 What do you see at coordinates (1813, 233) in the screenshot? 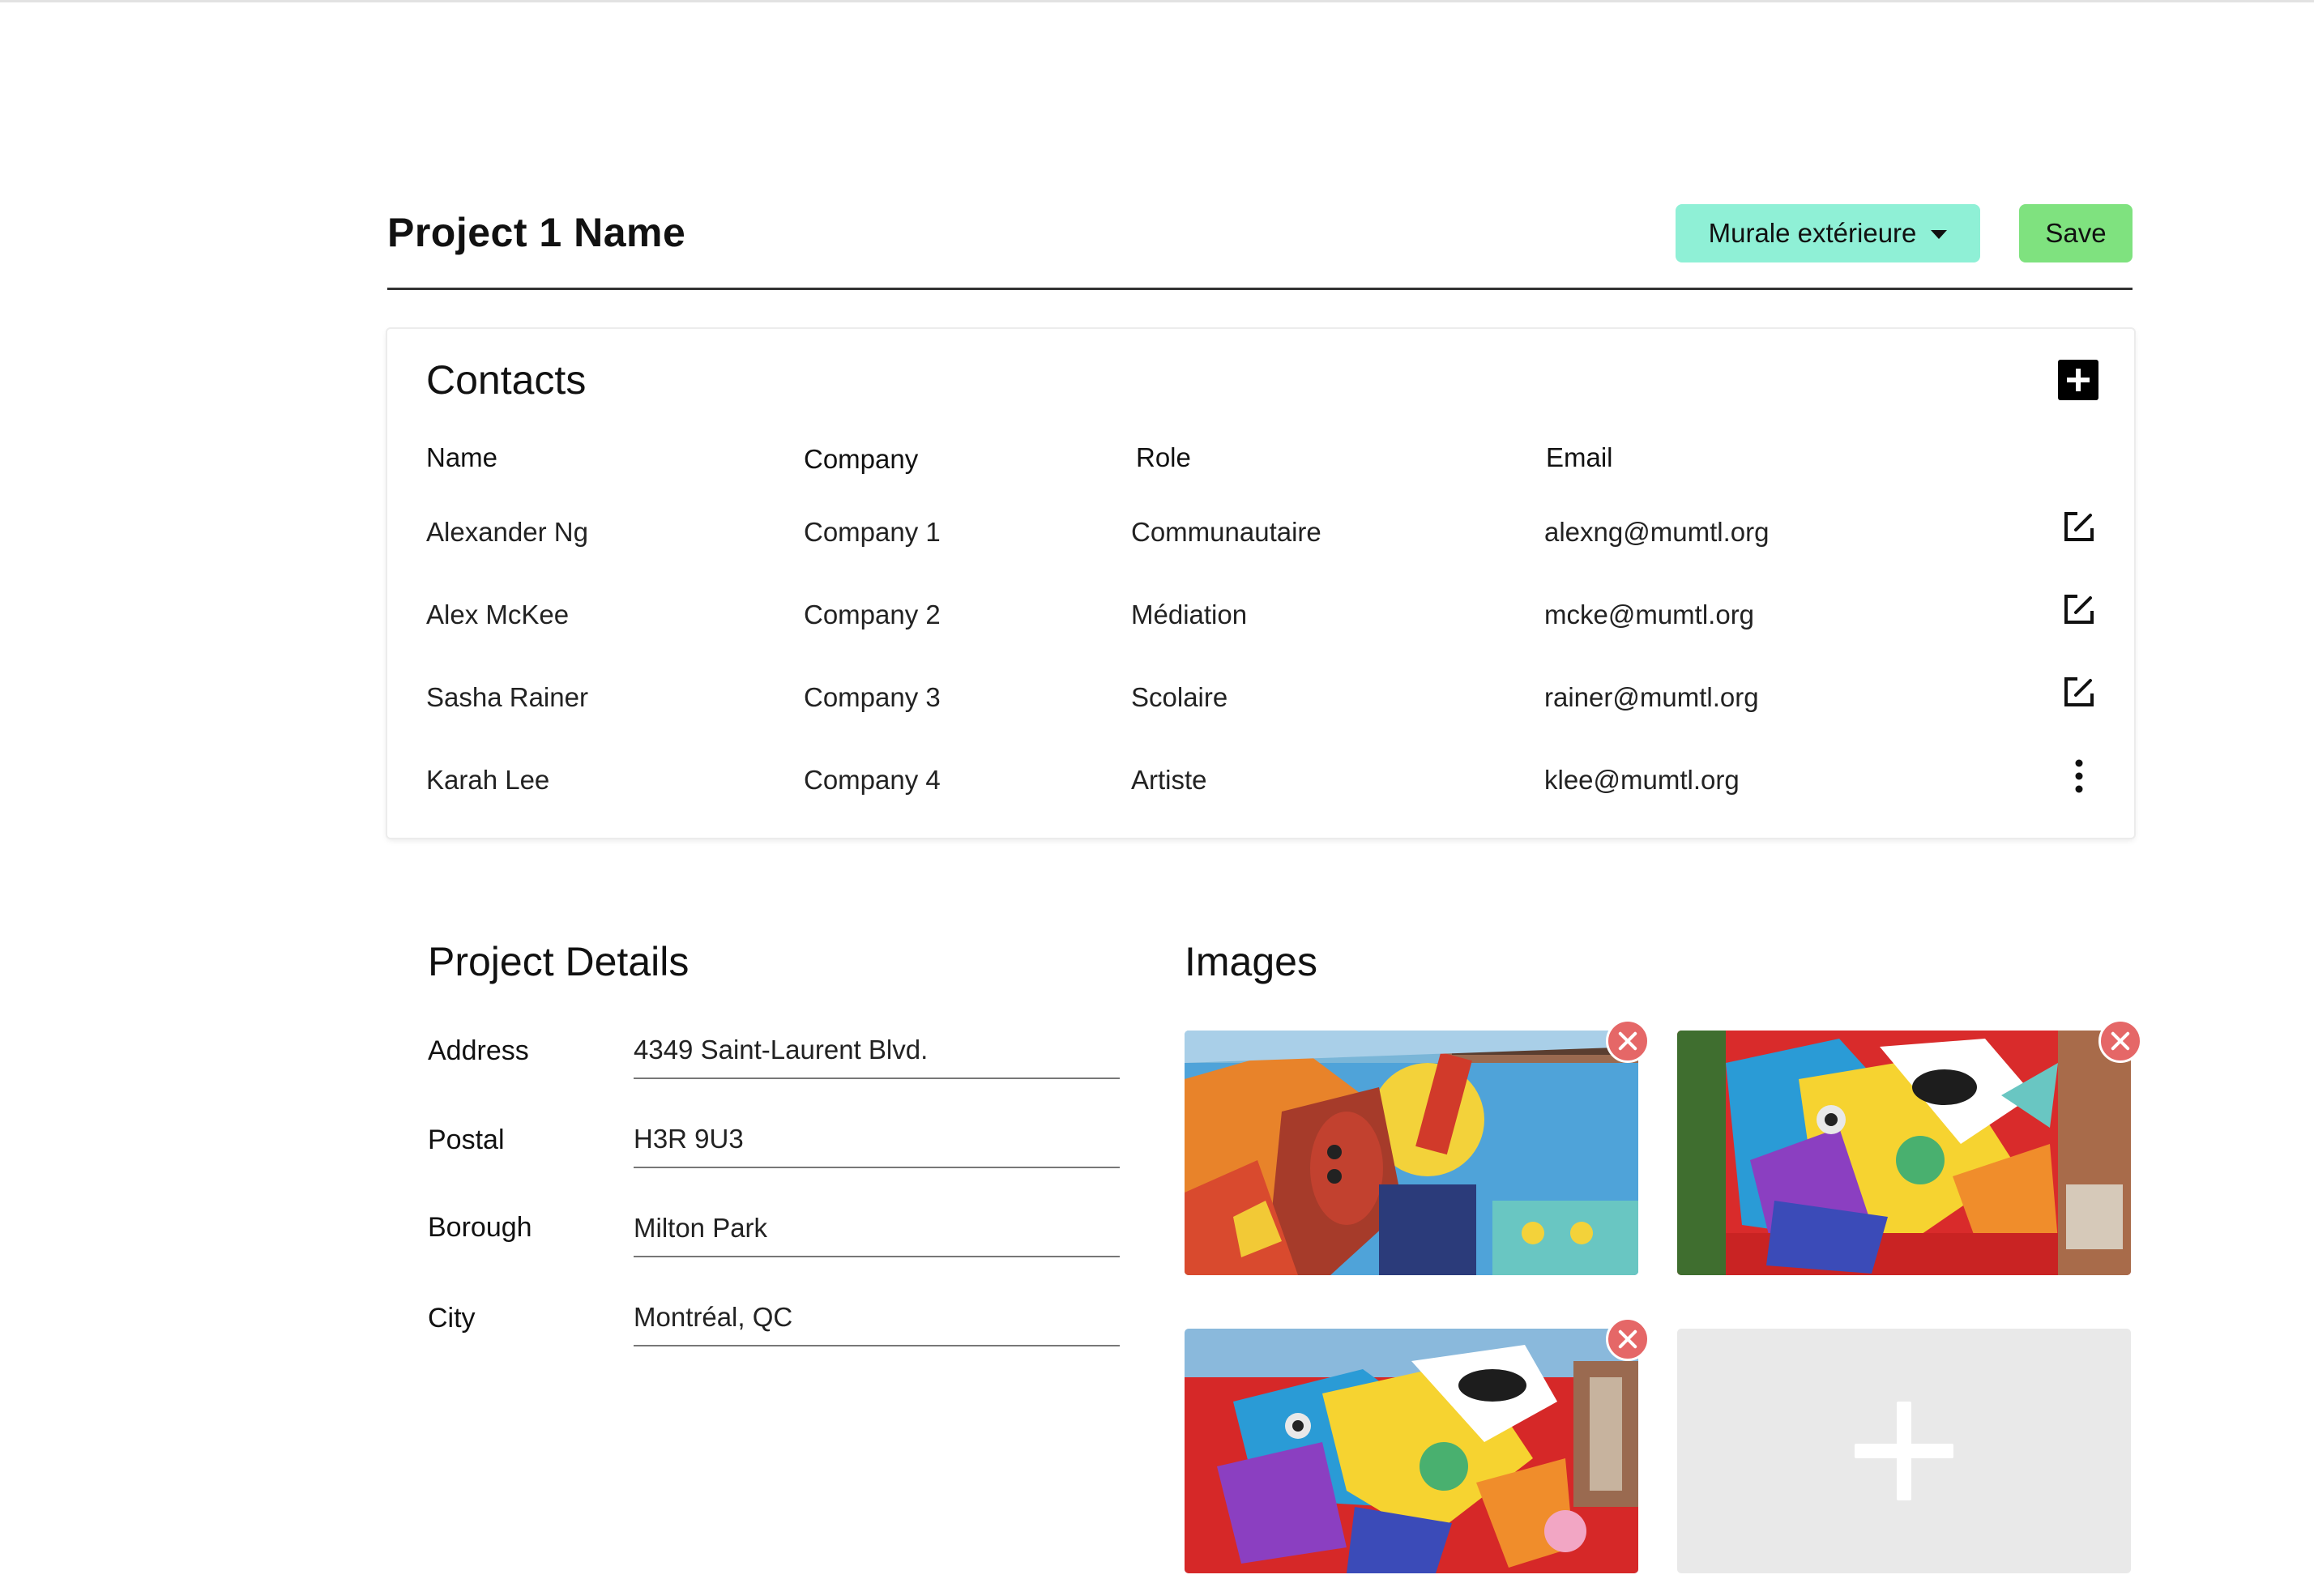
I see `project-type-label: Murale extérieure` at bounding box center [1813, 233].